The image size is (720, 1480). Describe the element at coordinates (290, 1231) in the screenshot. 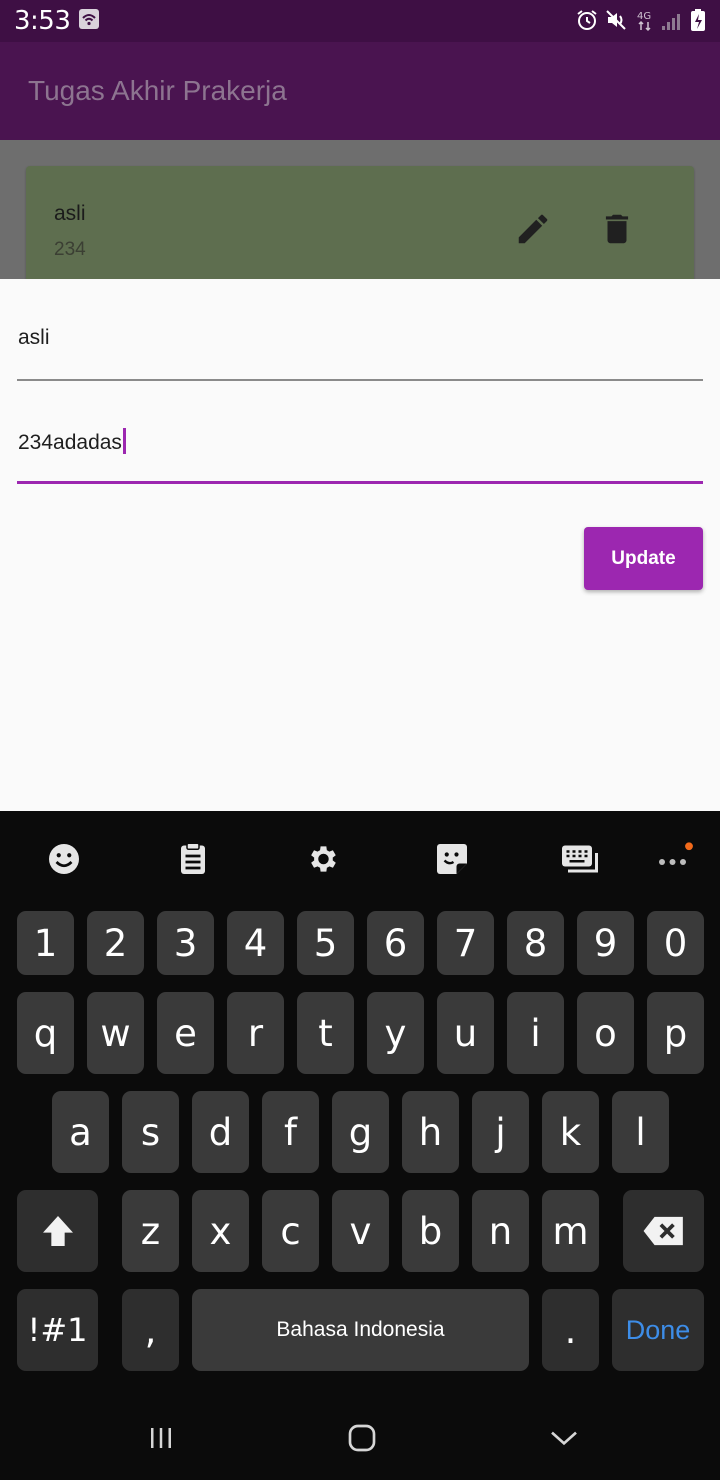

I see `key-c: c` at that location.